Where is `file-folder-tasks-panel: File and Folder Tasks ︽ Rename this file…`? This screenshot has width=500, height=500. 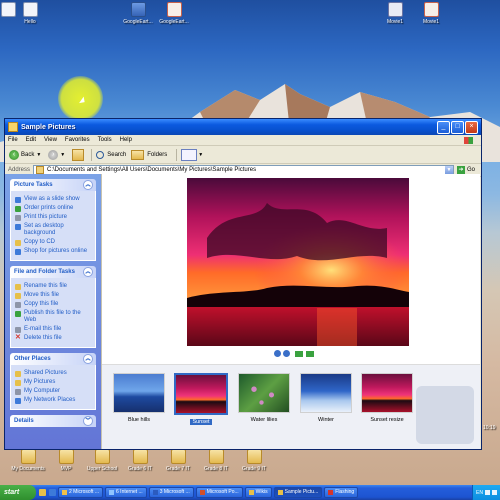
file-folder-tasks-panel: File and Folder Tasks ︽ Rename this file… is located at coordinates (53, 307).